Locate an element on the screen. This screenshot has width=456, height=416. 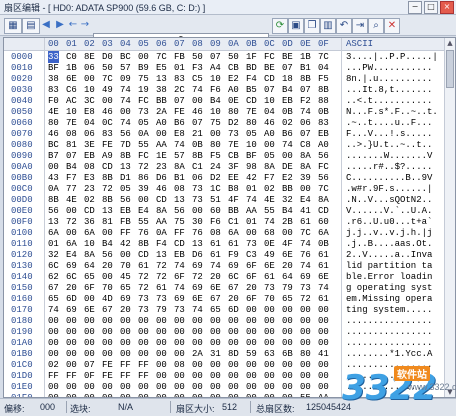
column-header-row: 00 01 02 03 04 05 06 07 08 09 0A 0B 0C 0D 0E 0F ASCII is located at coordinates (229, 44).